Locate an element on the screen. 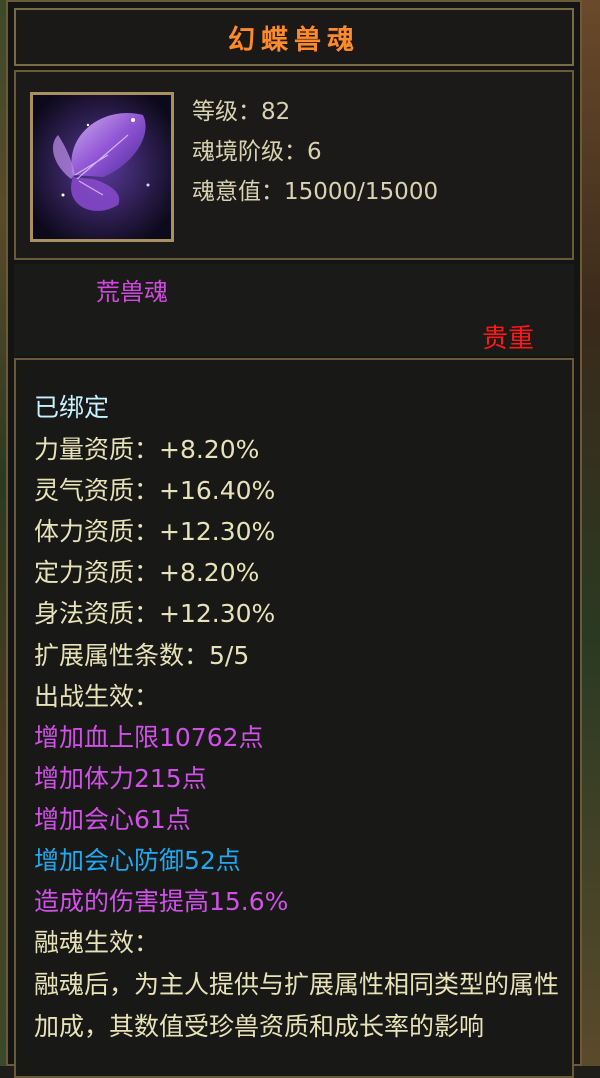  fusion-effect-header: 融魂生效： is located at coordinates (97, 942).